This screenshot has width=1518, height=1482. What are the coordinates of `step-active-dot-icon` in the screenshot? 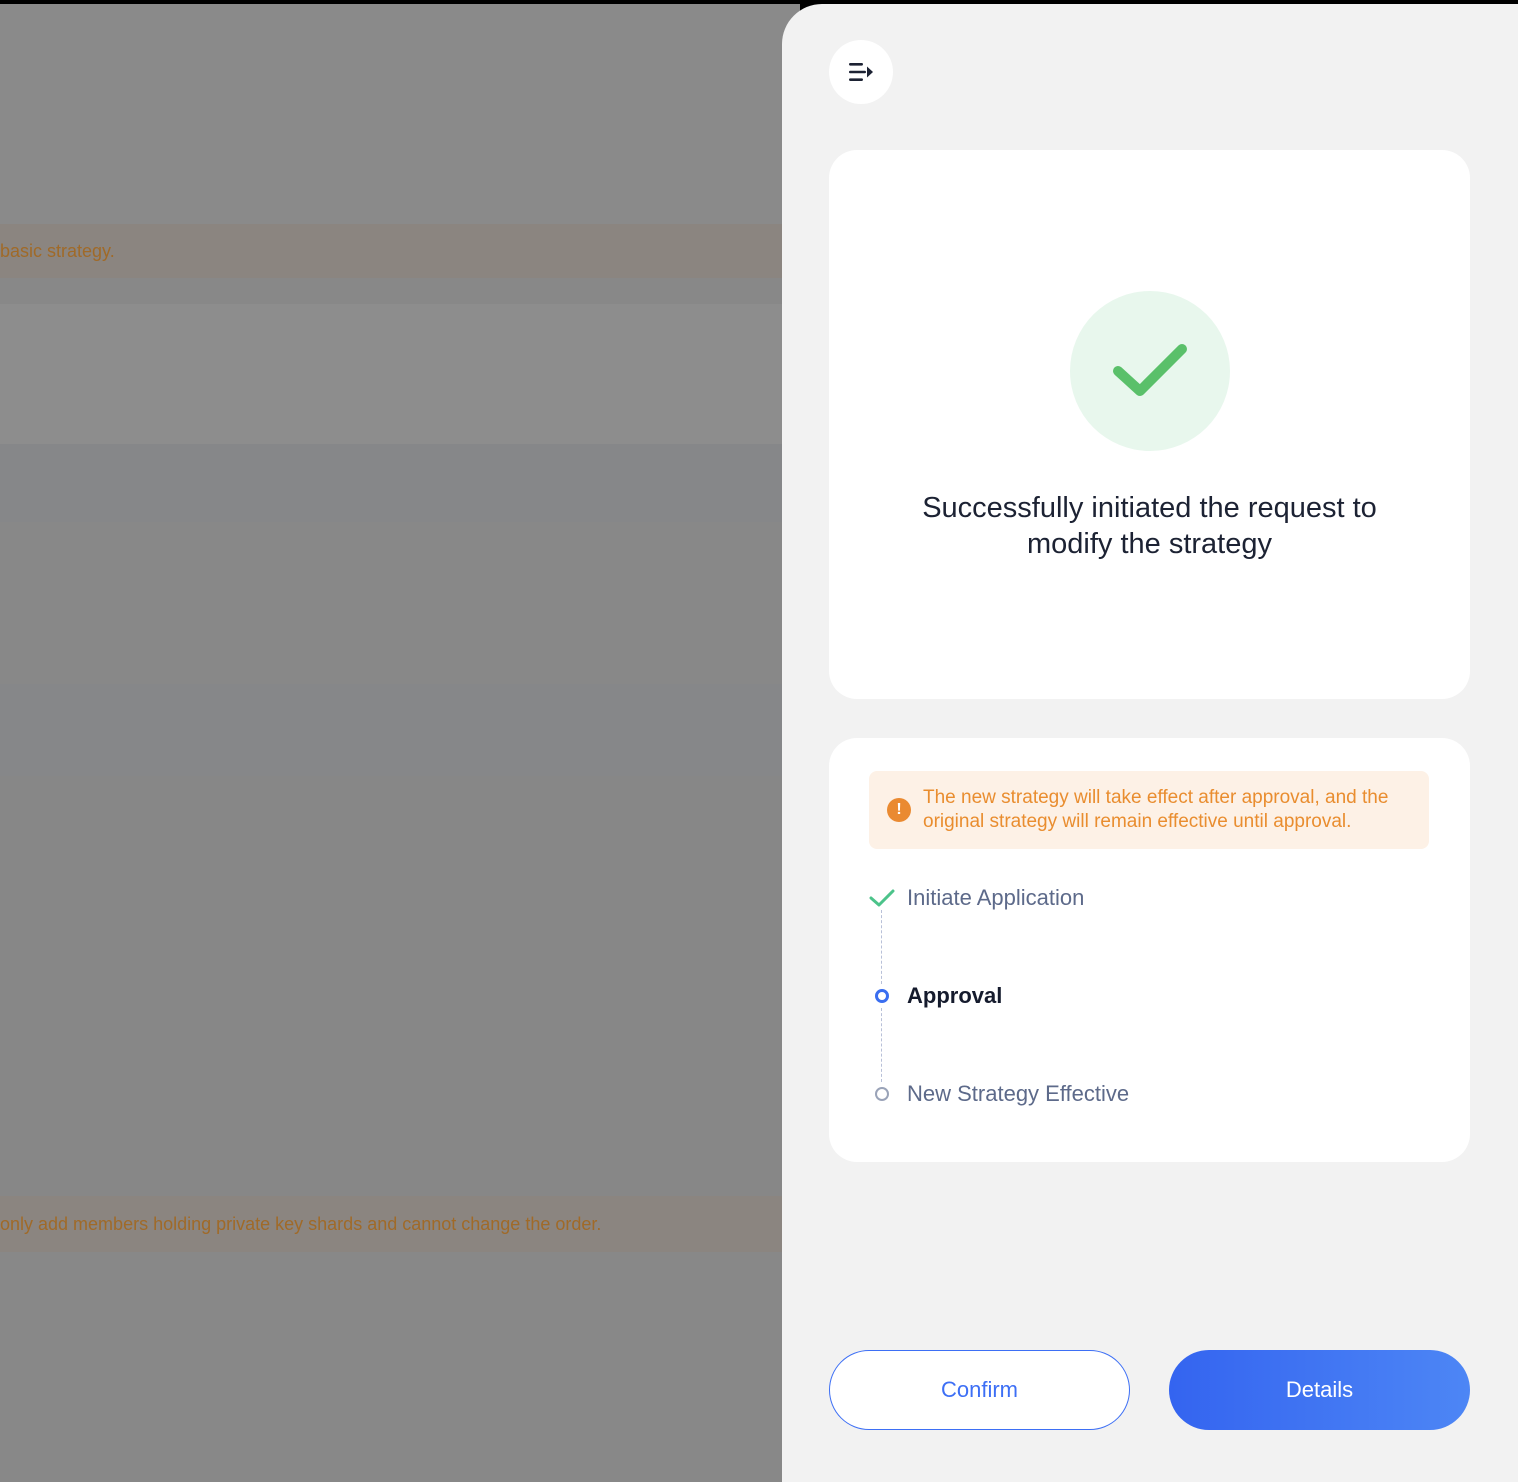 It's located at (882, 996).